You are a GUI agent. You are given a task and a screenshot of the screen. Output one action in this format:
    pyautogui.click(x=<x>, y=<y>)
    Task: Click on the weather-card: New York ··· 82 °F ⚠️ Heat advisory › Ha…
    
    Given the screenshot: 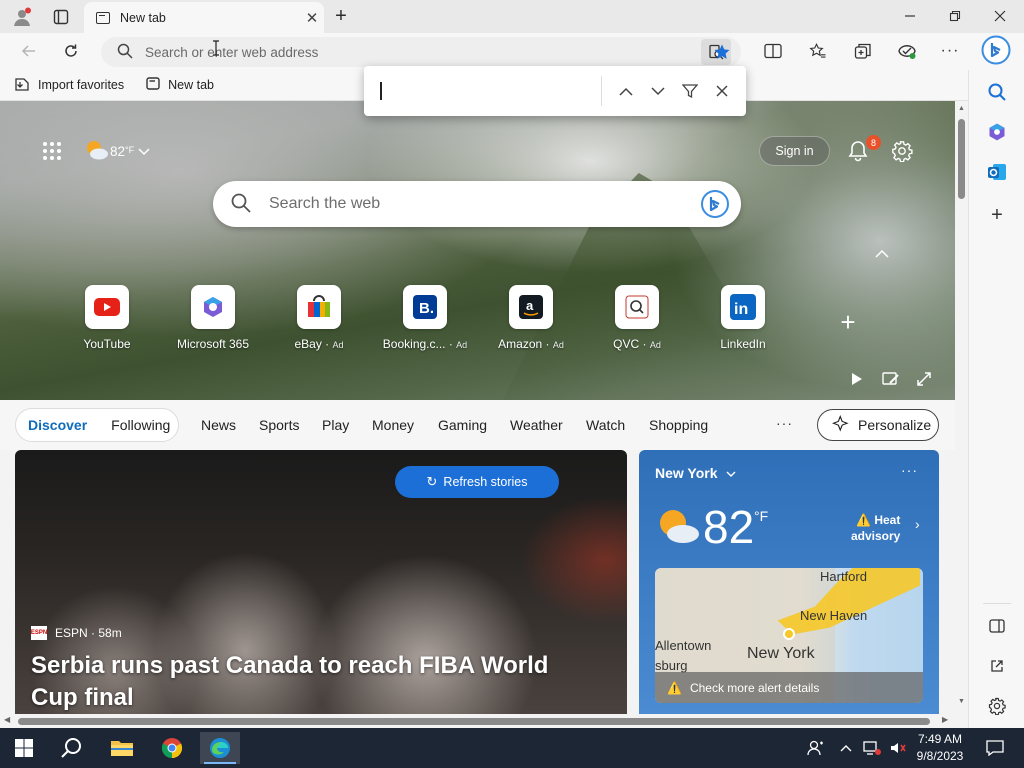 What is the action you would take?
    pyautogui.click(x=789, y=582)
    